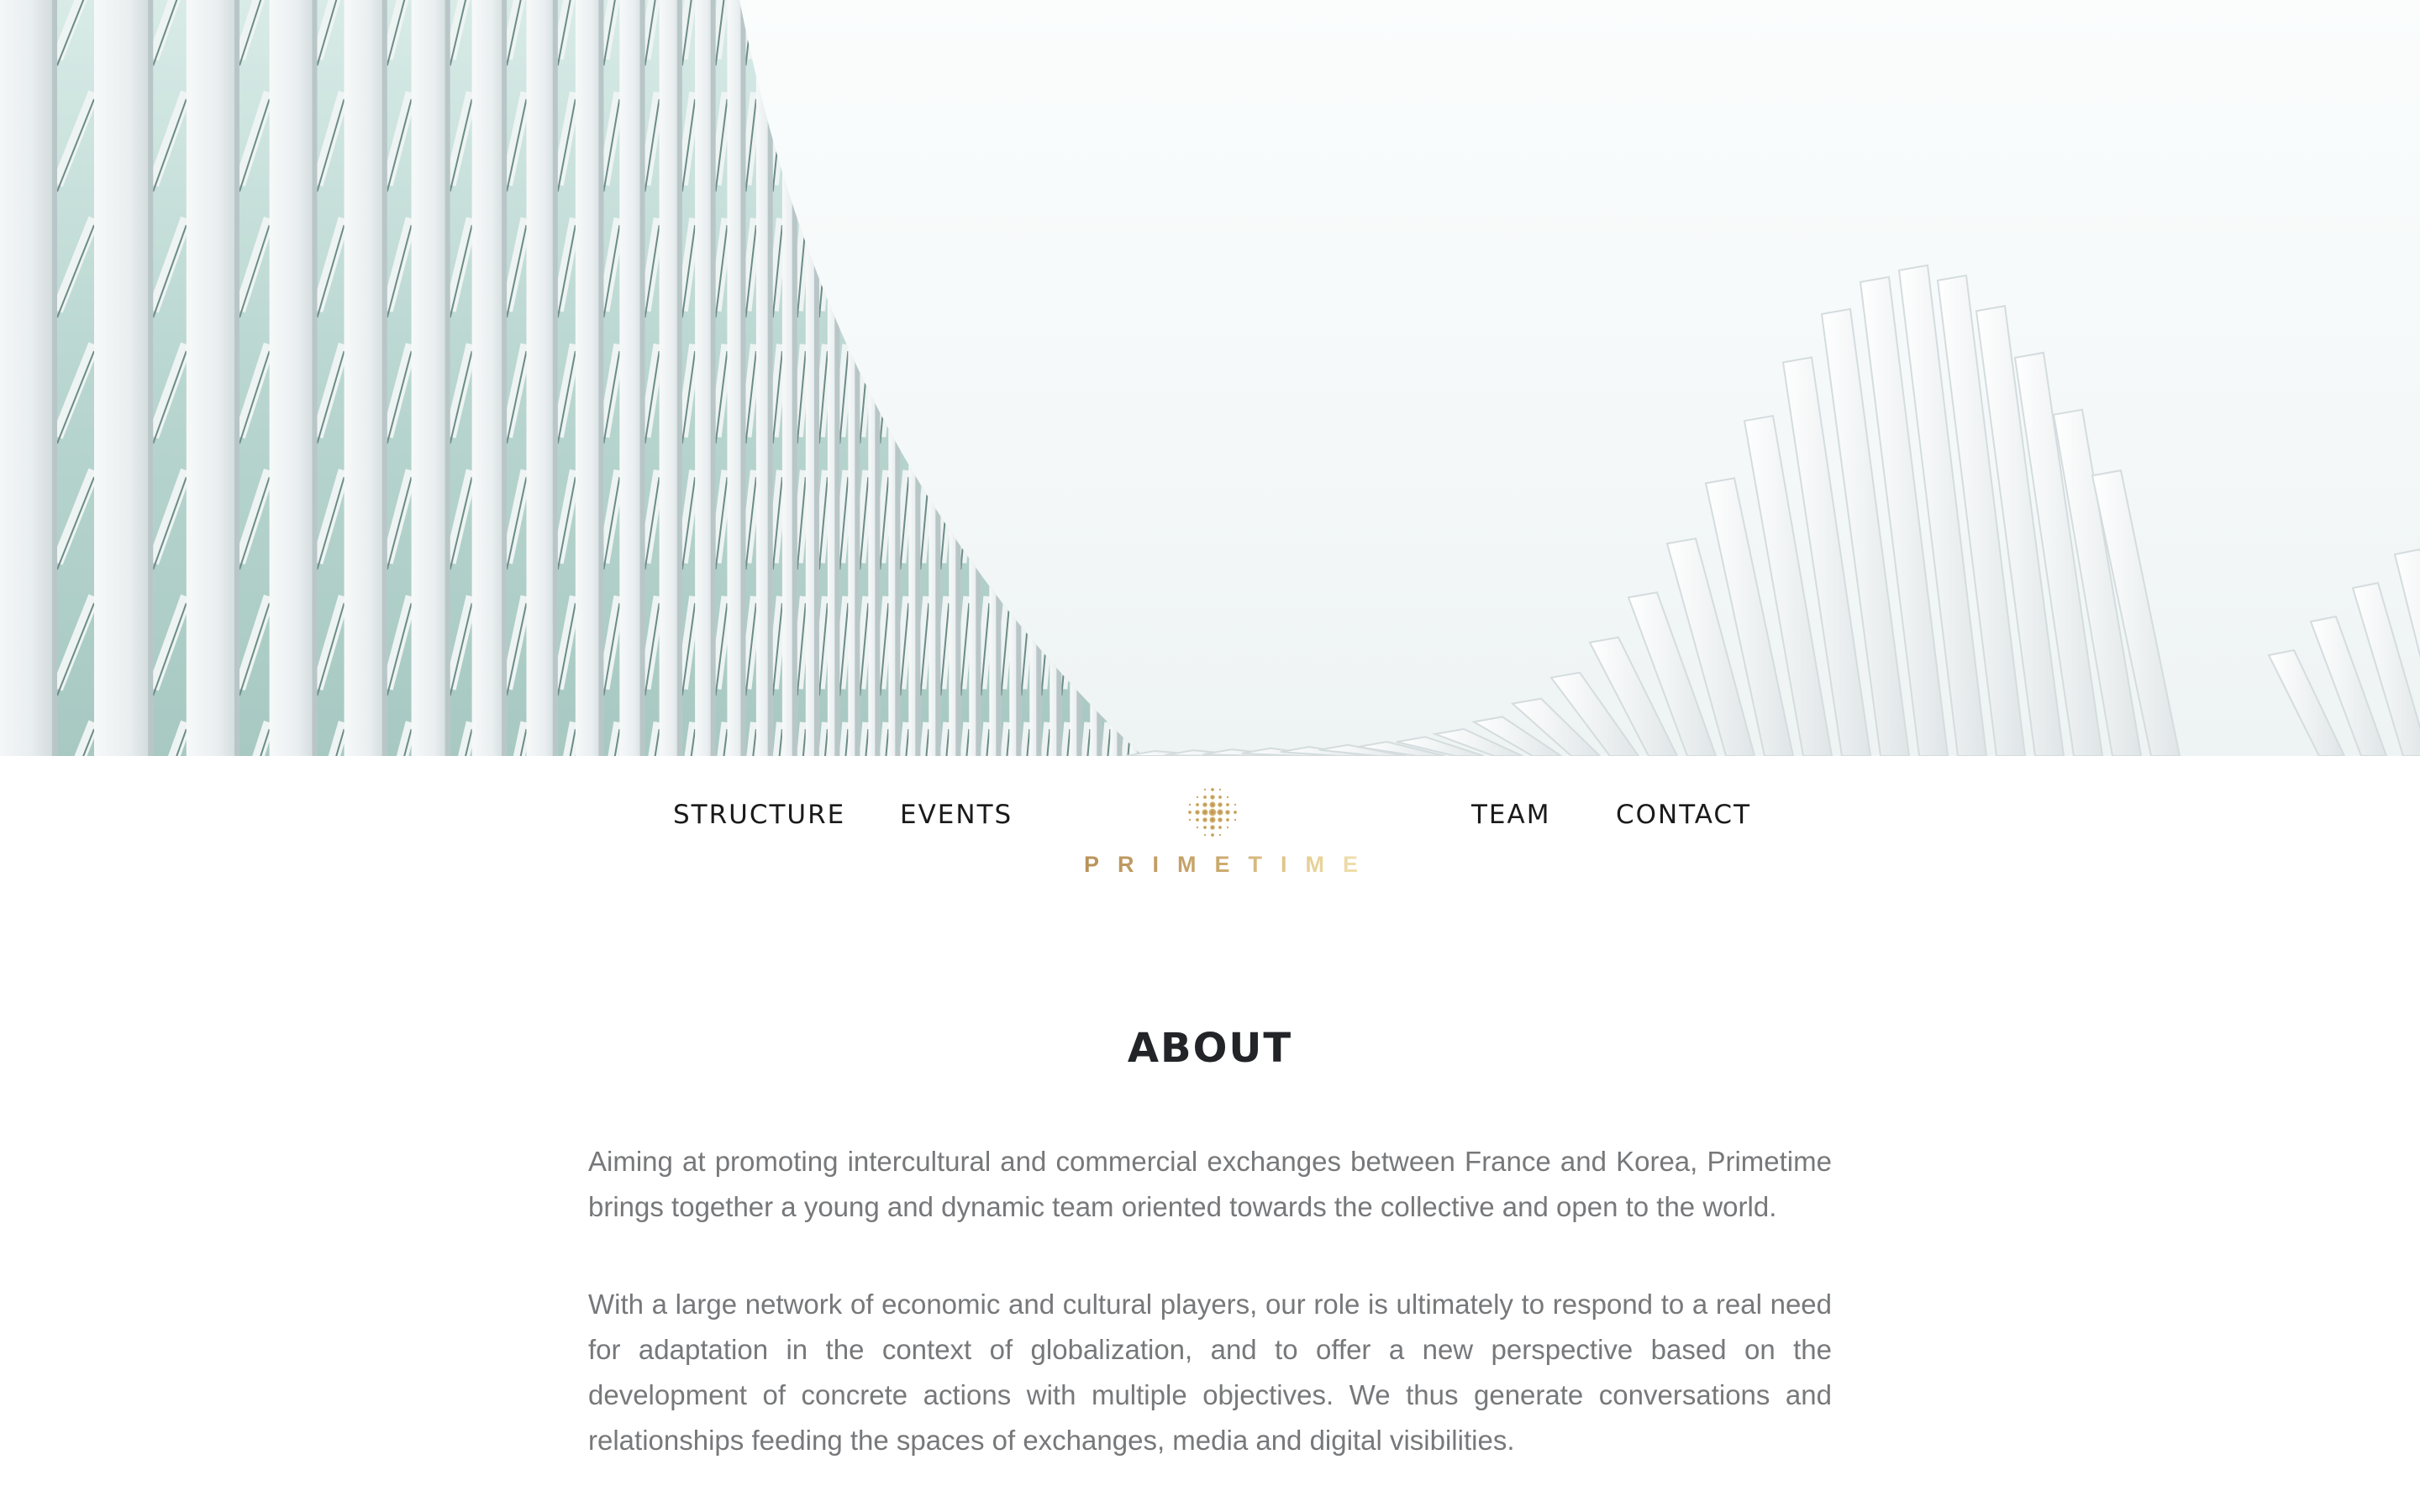 This screenshot has height=1512, width=2420. Describe the element at coordinates (1210, 1049) in the screenshot. I see `about-heading: ABOUT` at that location.